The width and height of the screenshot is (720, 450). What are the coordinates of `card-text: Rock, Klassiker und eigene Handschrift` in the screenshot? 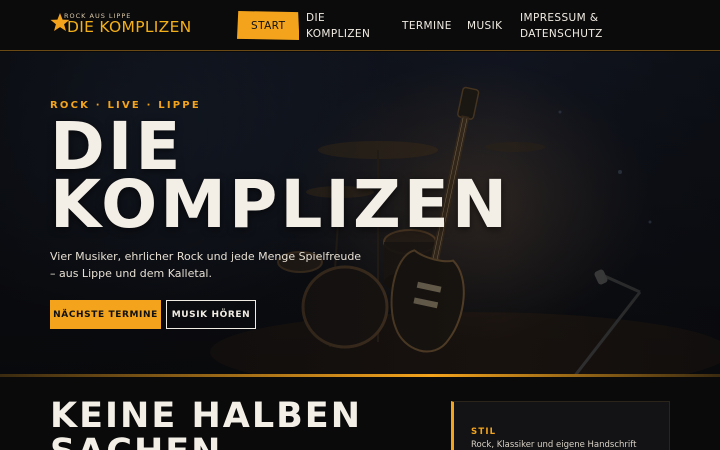 It's located at (554, 445).